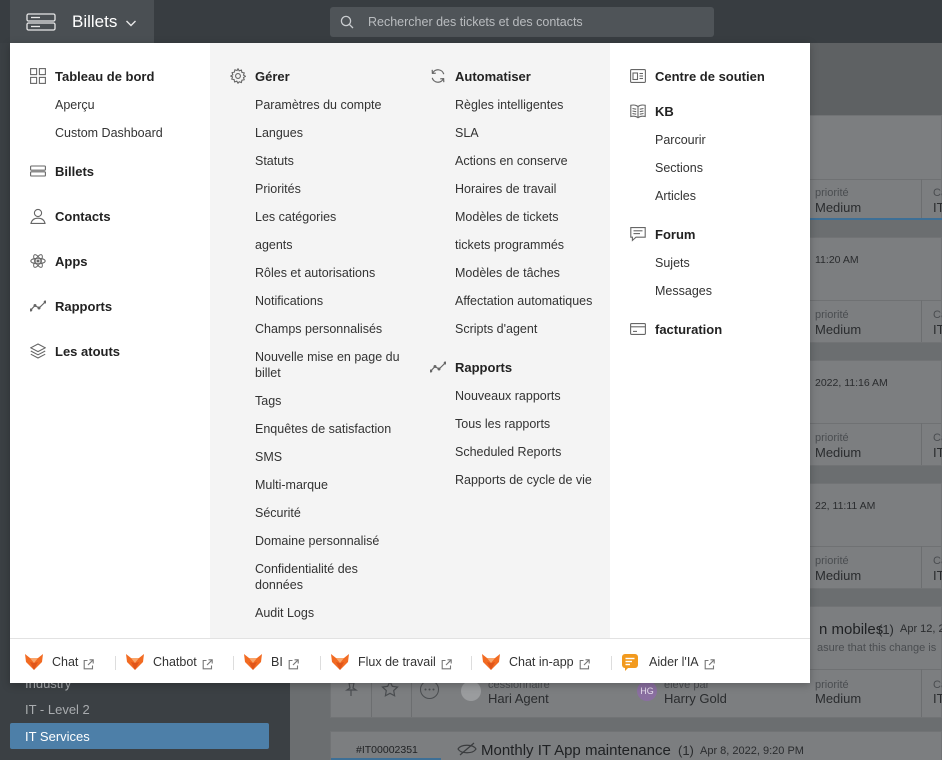  I want to click on menu-item-priorities: Priorités, so click(330, 189).